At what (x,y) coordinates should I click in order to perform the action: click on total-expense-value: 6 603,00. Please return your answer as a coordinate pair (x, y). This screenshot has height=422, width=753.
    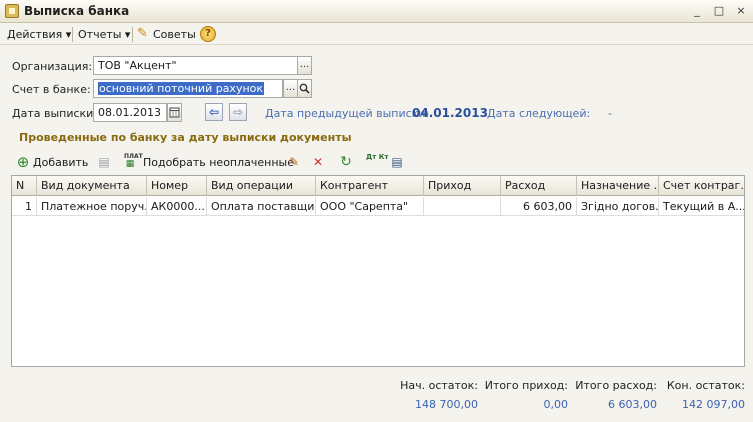
    Looking at the image, I should click on (632, 404).